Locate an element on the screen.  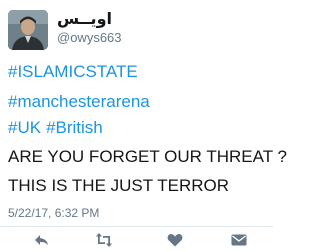
retweet-button is located at coordinates (104, 240).